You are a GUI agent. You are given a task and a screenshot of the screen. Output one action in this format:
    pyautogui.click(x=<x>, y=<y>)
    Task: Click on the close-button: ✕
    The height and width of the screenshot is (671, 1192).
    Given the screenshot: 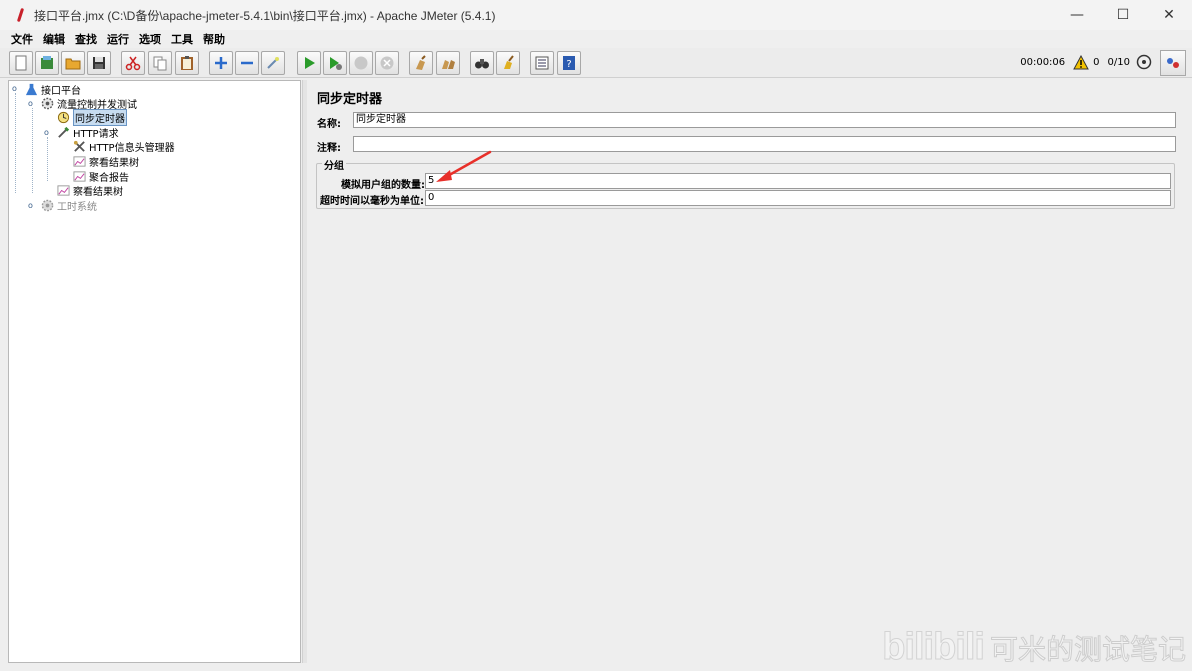 What is the action you would take?
    pyautogui.click(x=1169, y=15)
    